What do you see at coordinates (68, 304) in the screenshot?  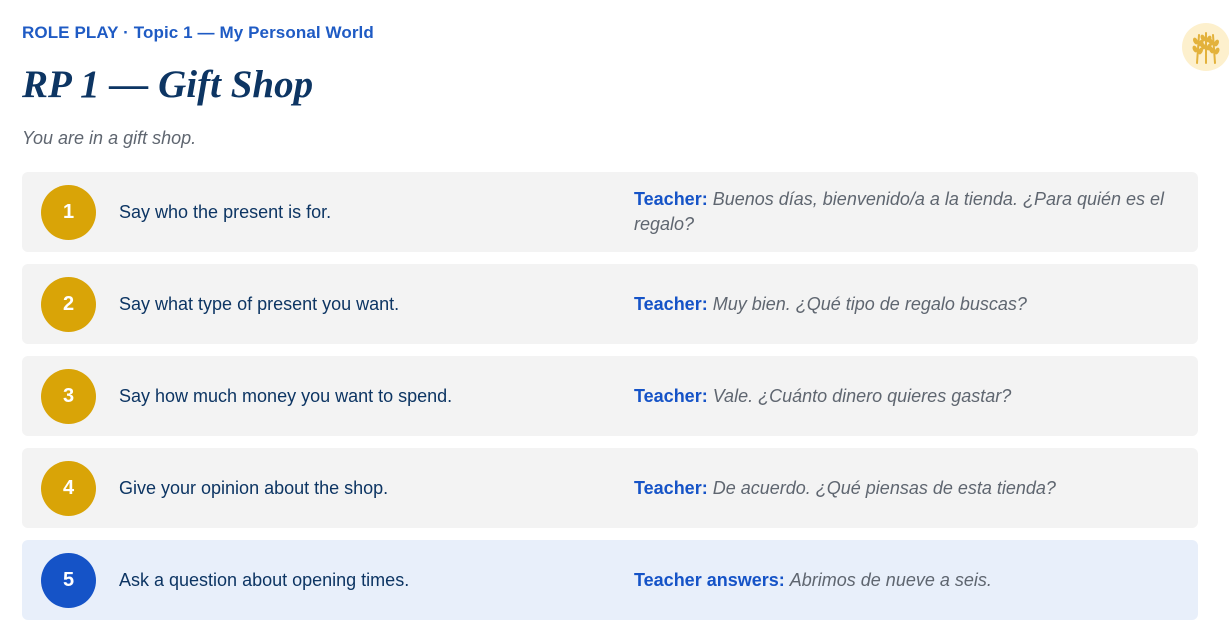 I see `task-number-badge: 2` at bounding box center [68, 304].